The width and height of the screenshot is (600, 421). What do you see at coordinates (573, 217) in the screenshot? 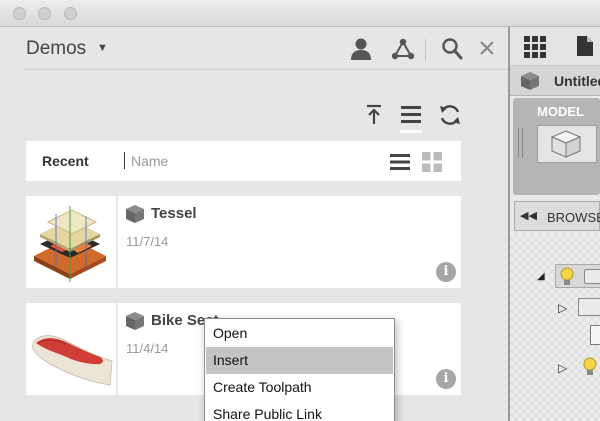
I see `browser-label: BROWSER` at bounding box center [573, 217].